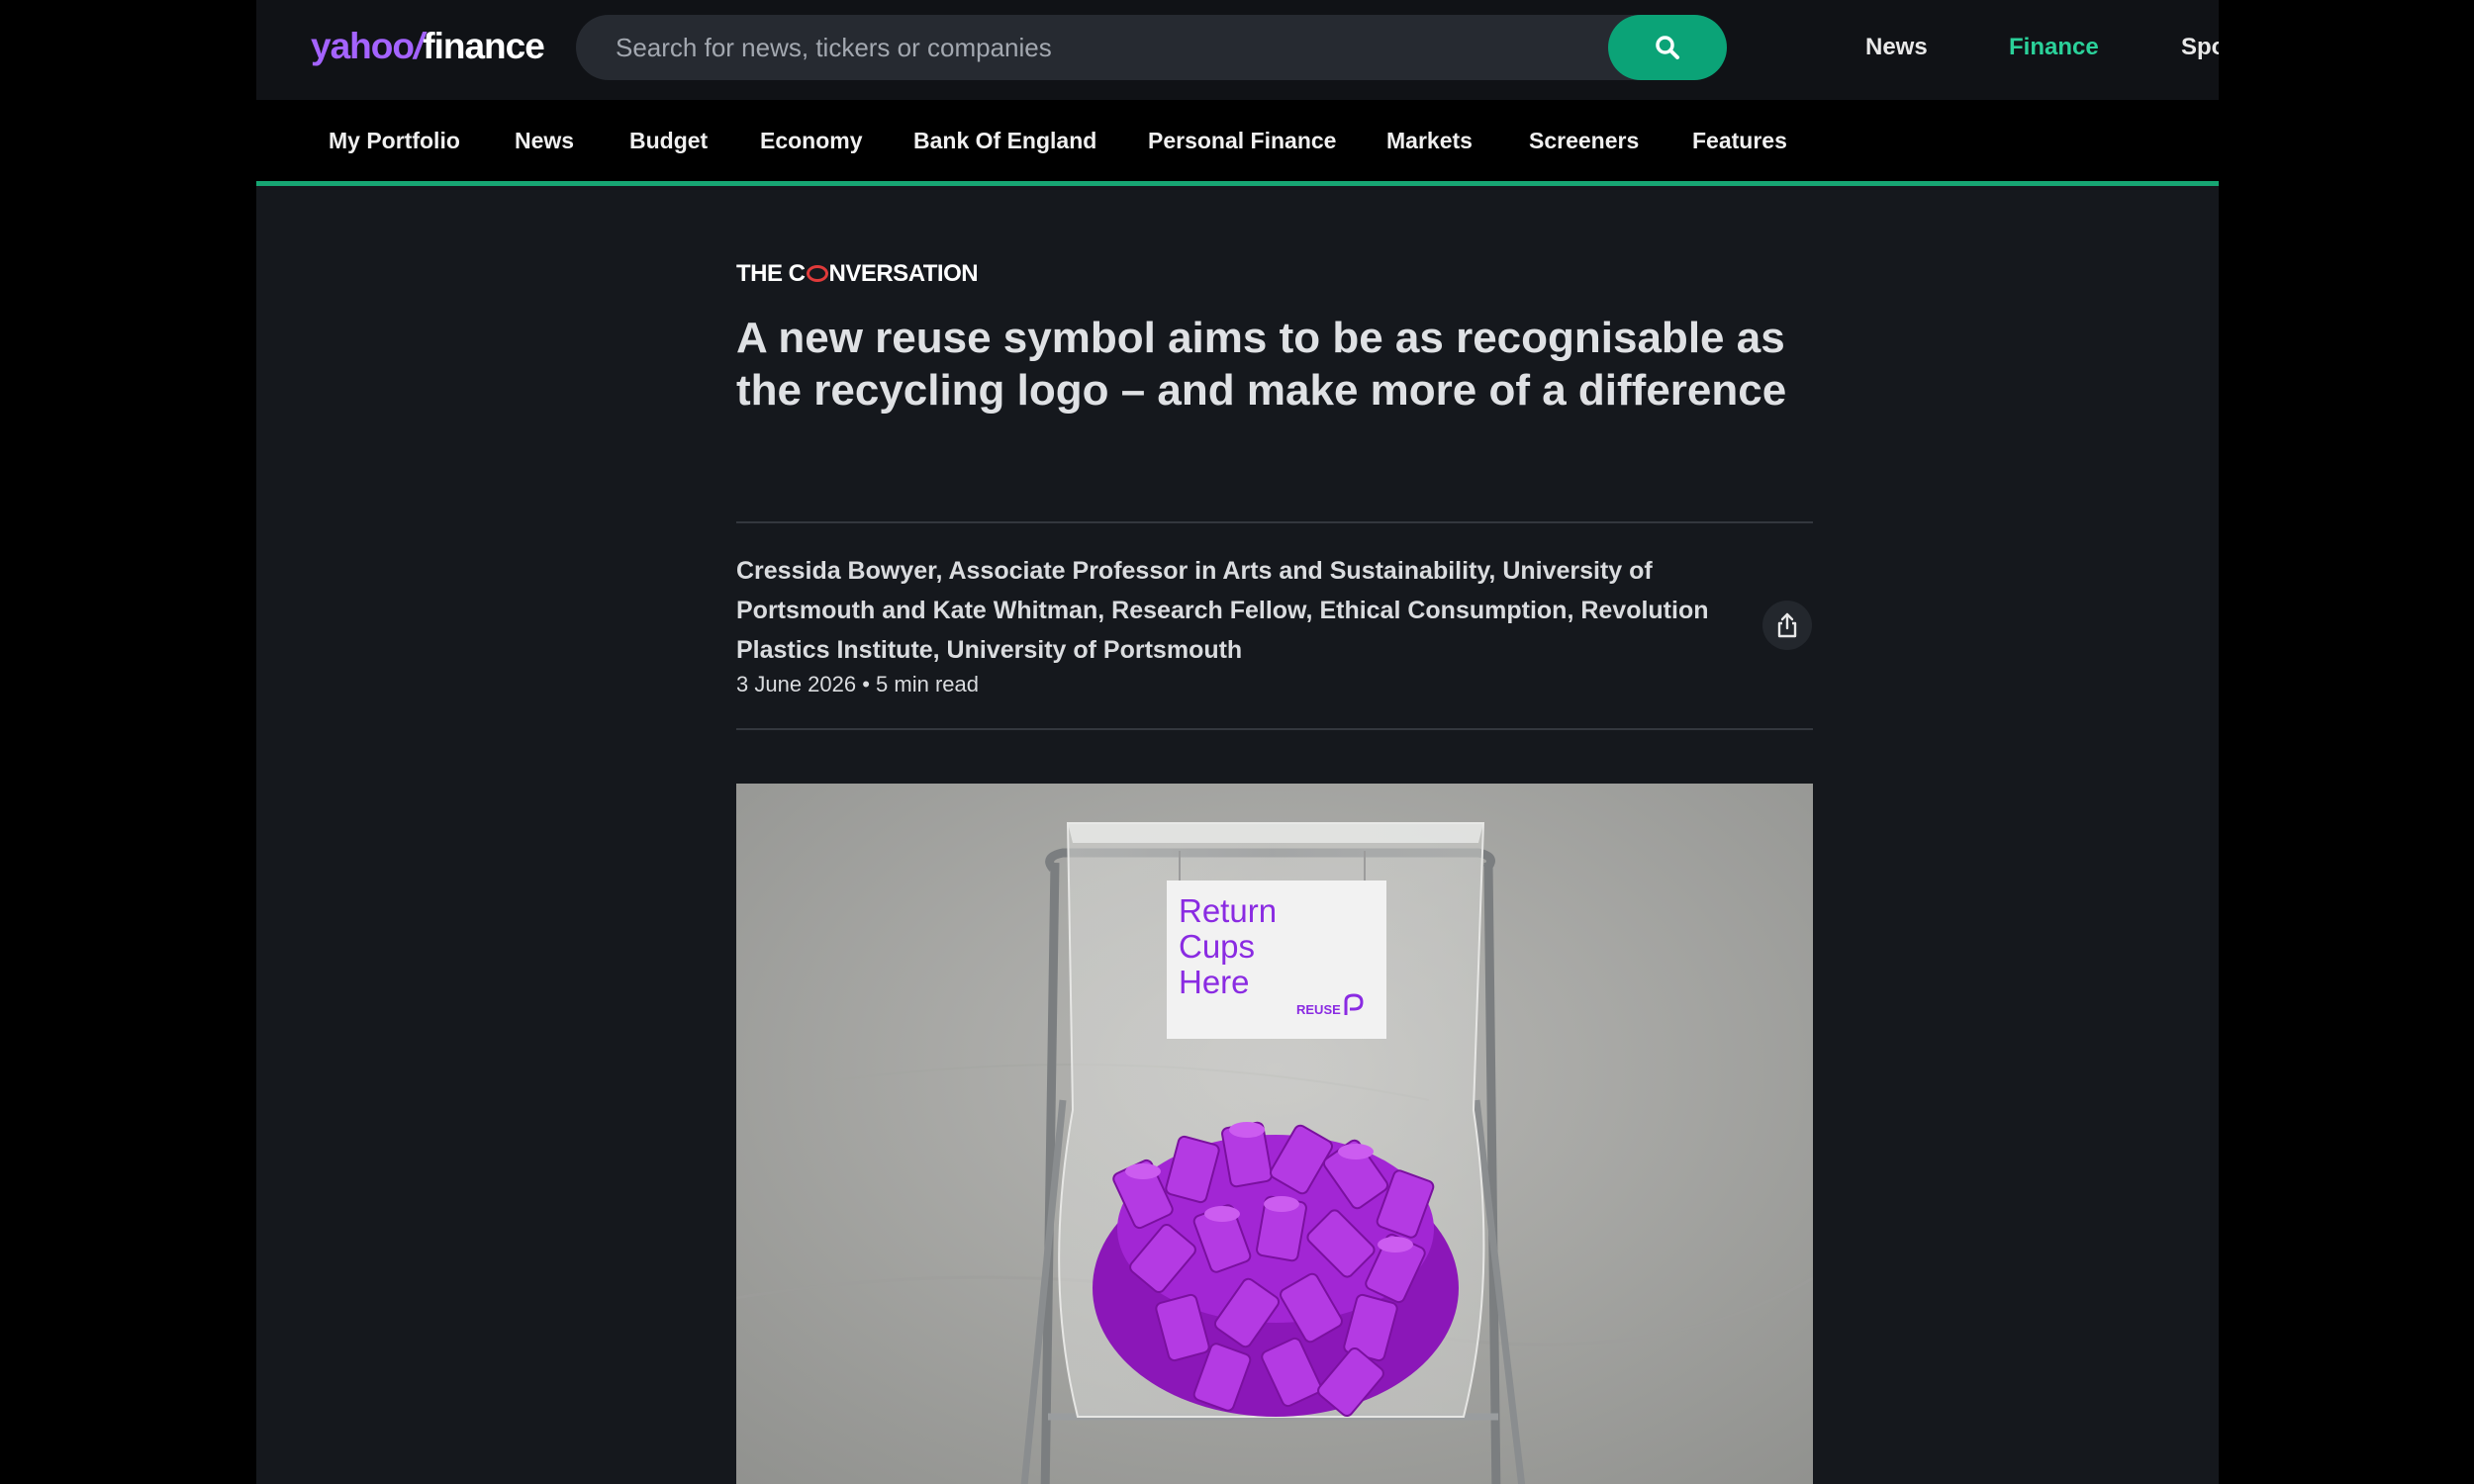  Describe the element at coordinates (904, 273) in the screenshot. I see `source-logo-text-end: NVERSATION` at that location.